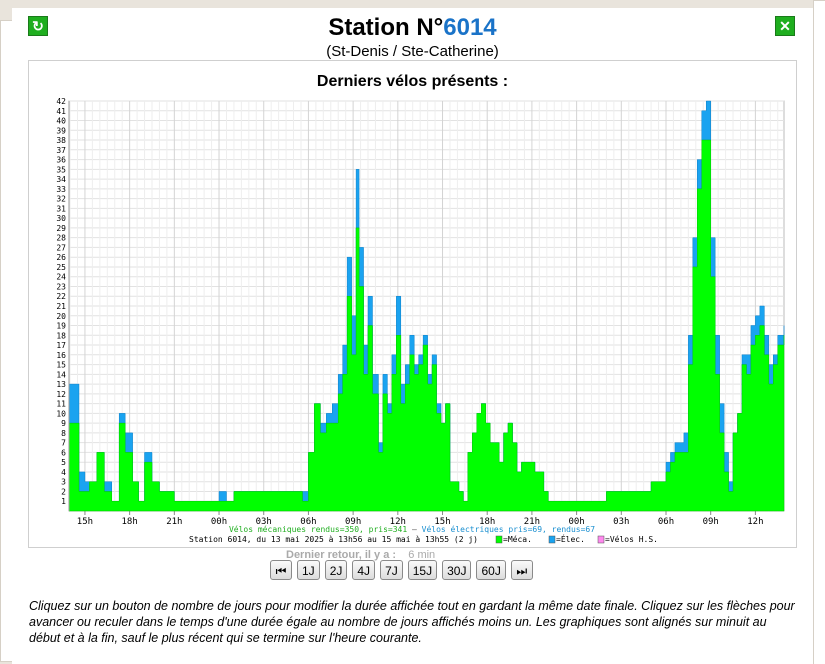 The image size is (825, 664). I want to click on y-tick-label: 5, so click(63, 462).